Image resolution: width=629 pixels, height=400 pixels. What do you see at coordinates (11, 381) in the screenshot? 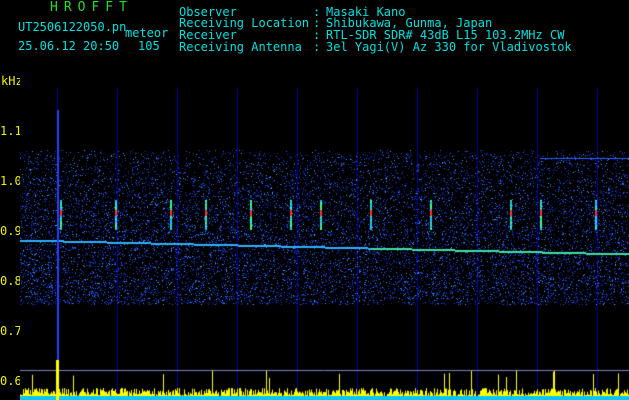
I see `y-tick-label: 0.6` at bounding box center [11, 381].